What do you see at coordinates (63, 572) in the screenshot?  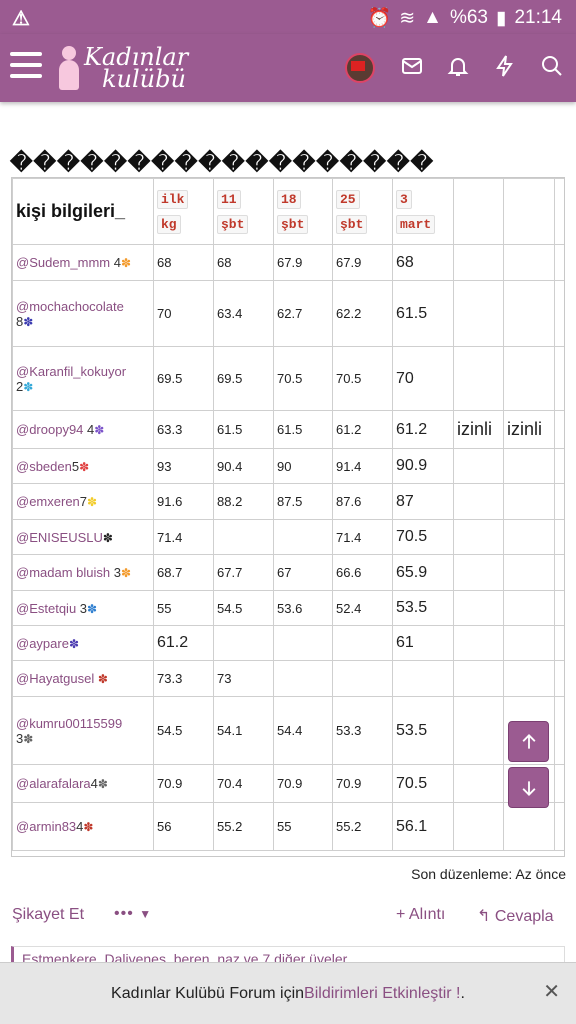 I see `member-link: @madam bluish` at bounding box center [63, 572].